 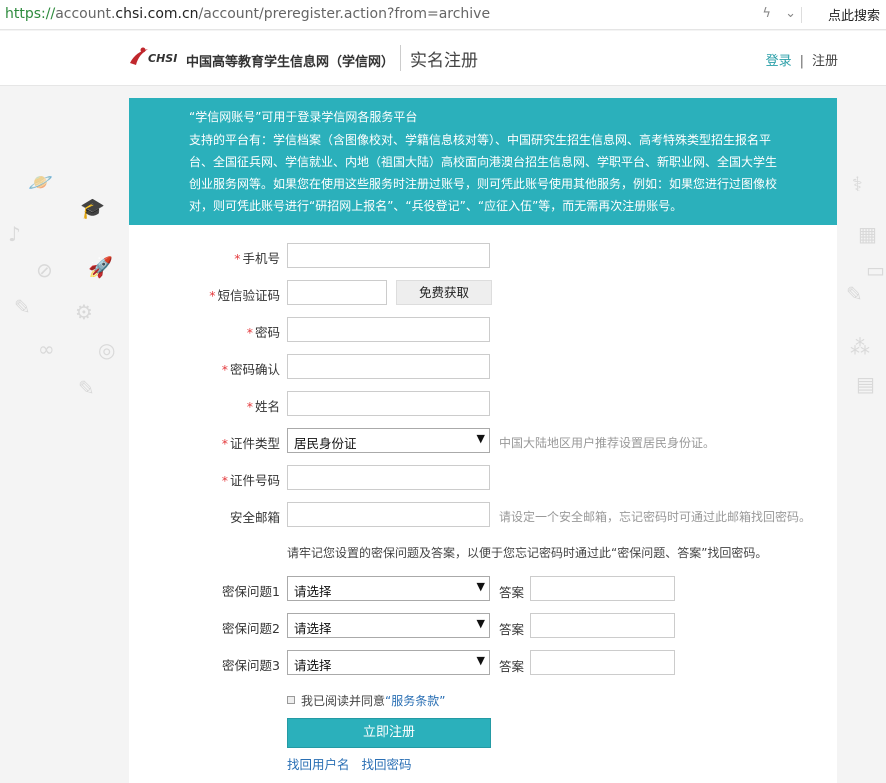 What do you see at coordinates (865, 384) in the screenshot?
I see `book-icon: ▤` at bounding box center [865, 384].